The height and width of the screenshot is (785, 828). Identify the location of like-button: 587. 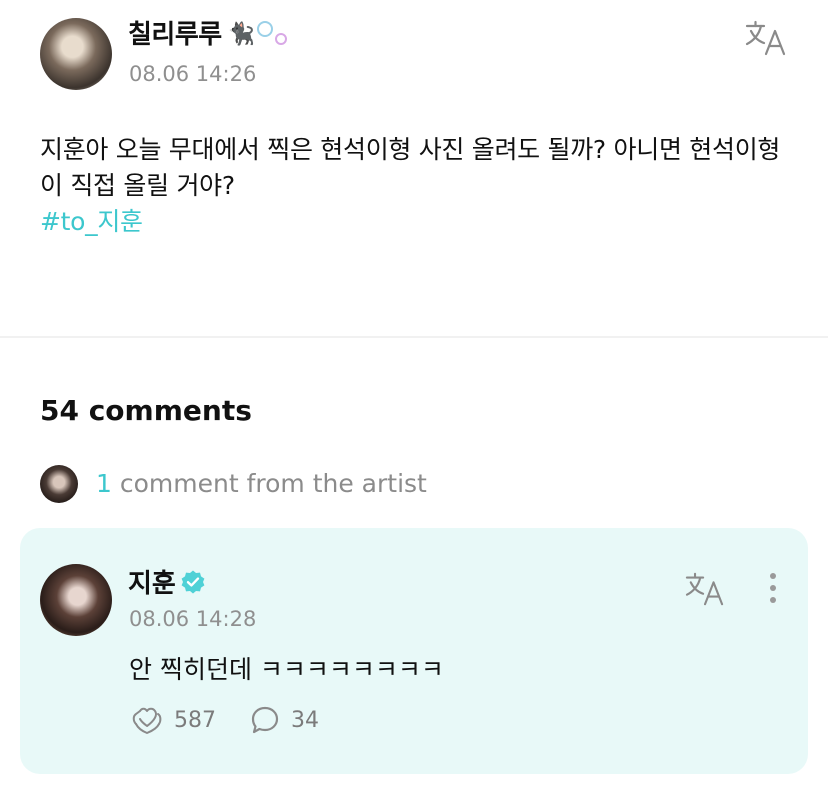
(173, 720).